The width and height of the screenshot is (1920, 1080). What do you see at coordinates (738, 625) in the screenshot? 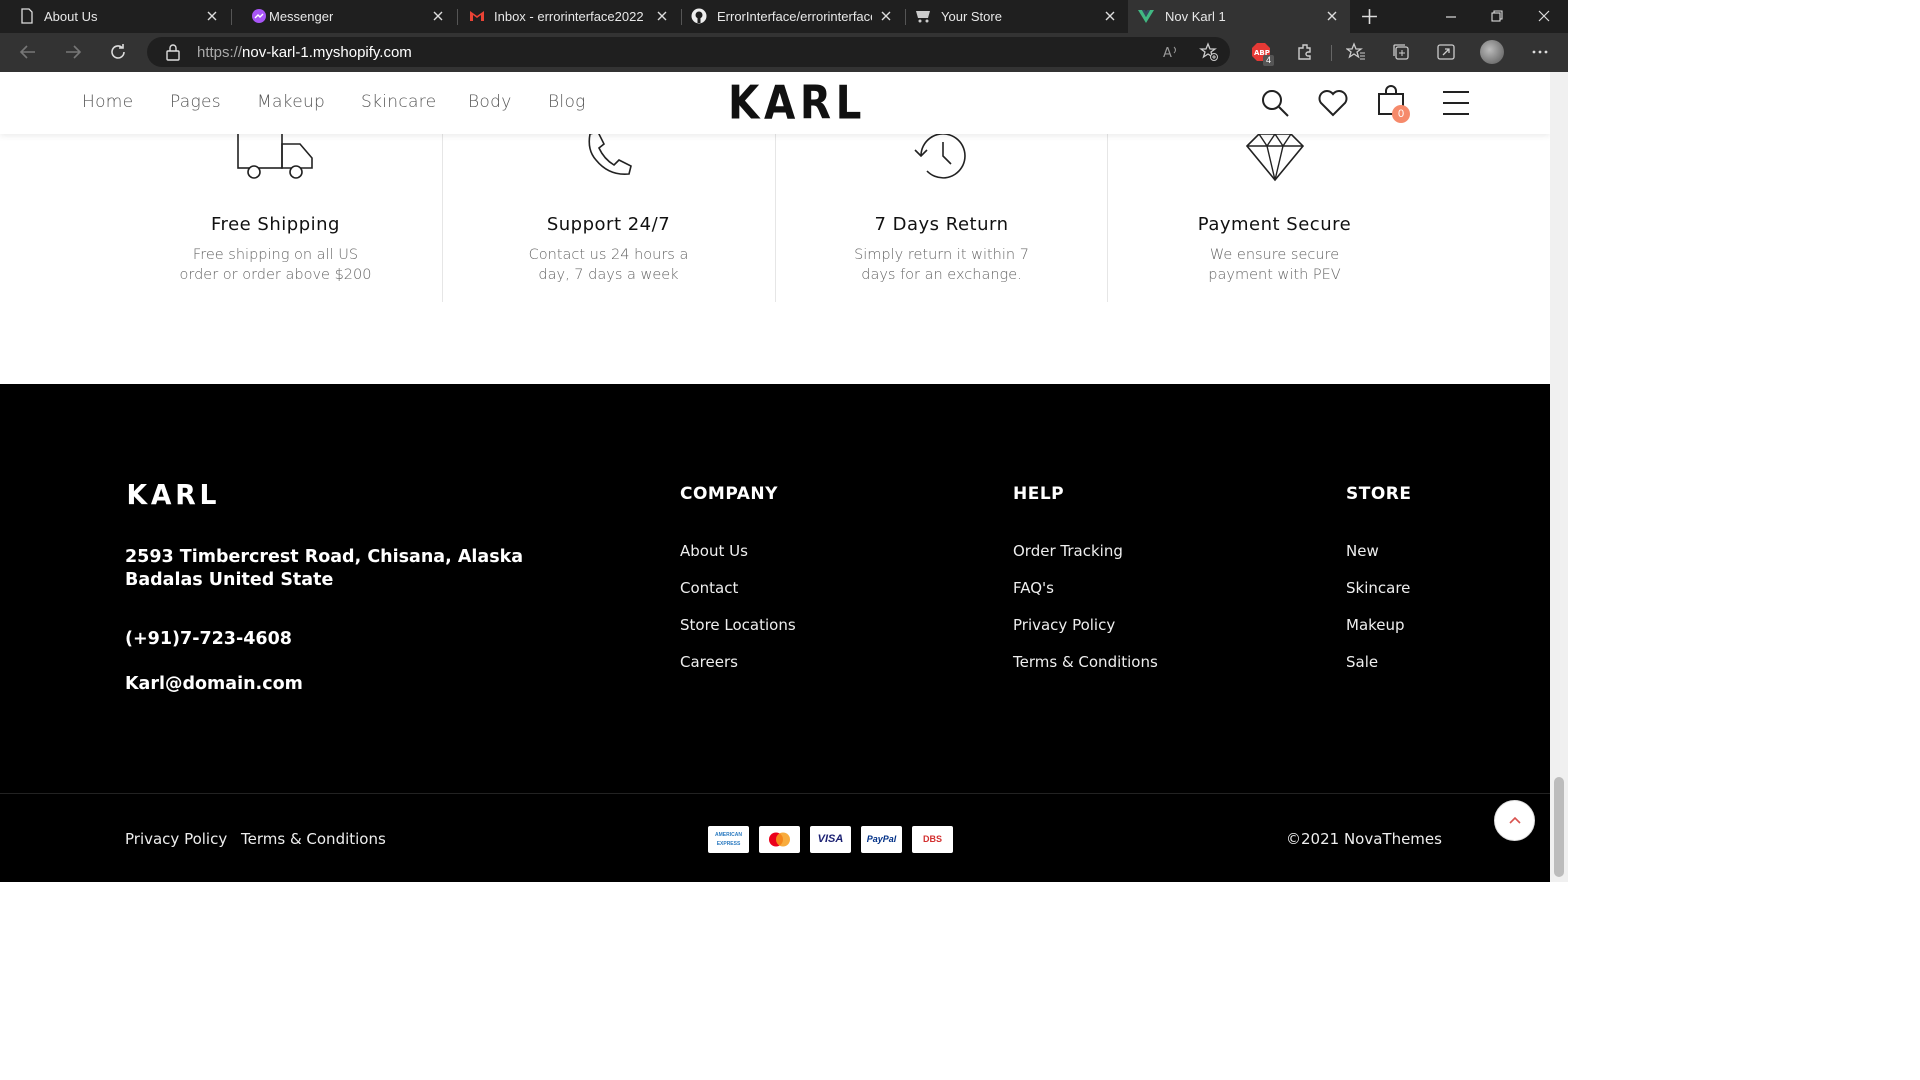
I see `footer-link-store-locations: Store Locations` at bounding box center [738, 625].